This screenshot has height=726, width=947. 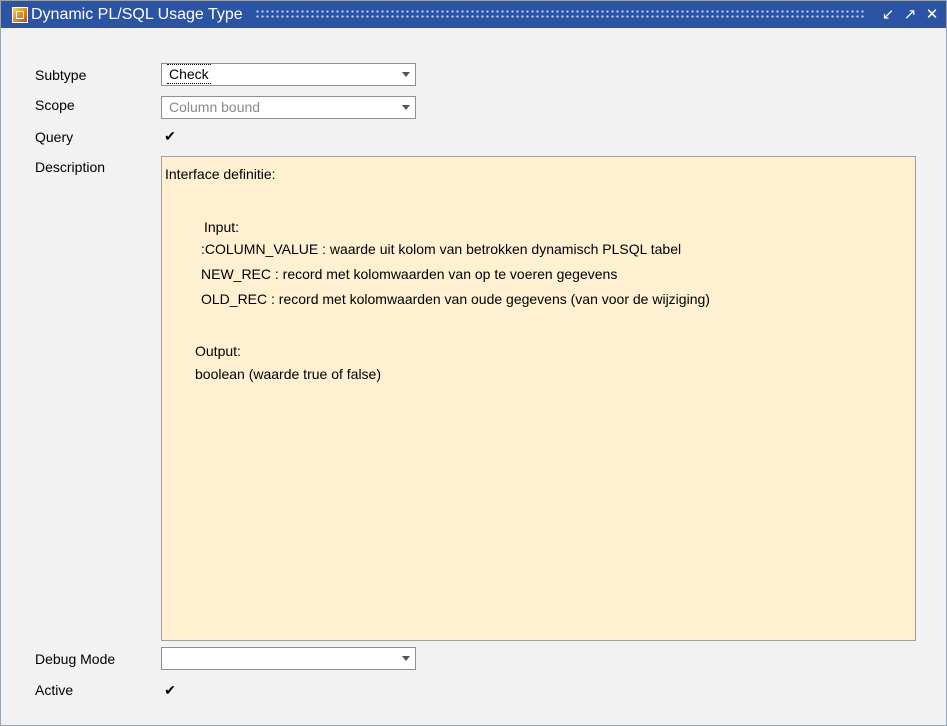 I want to click on title-bar: Dynamic PL/SQL Usage Type ↙ ↗ ✕, so click(x=473, y=14).